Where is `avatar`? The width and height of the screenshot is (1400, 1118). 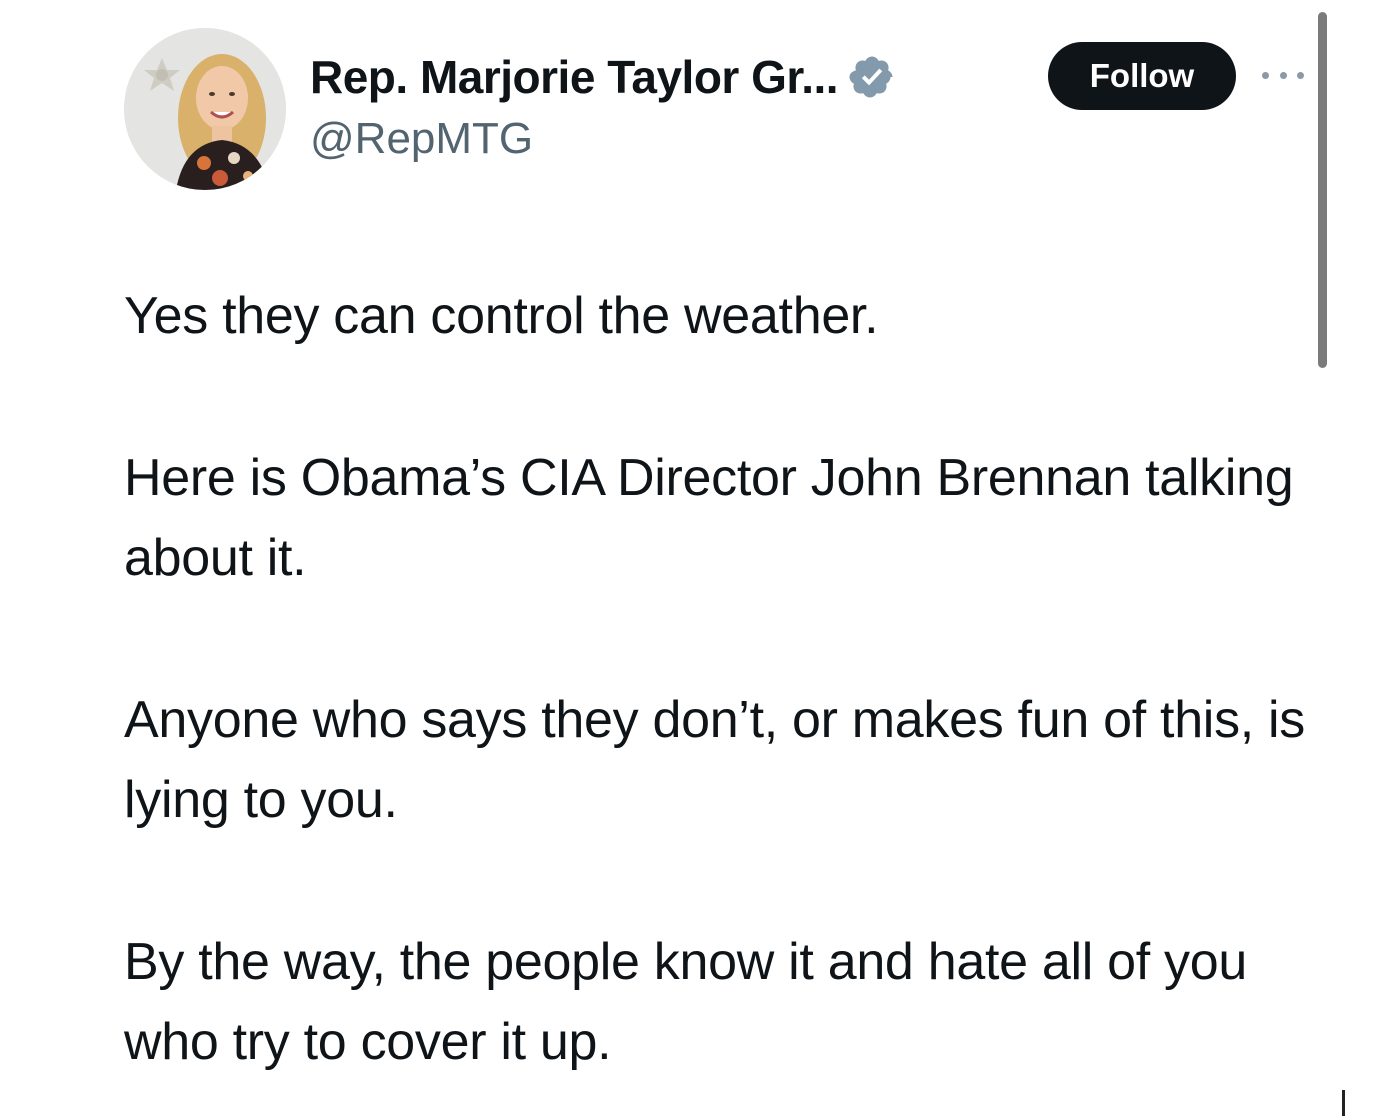 avatar is located at coordinates (205, 109).